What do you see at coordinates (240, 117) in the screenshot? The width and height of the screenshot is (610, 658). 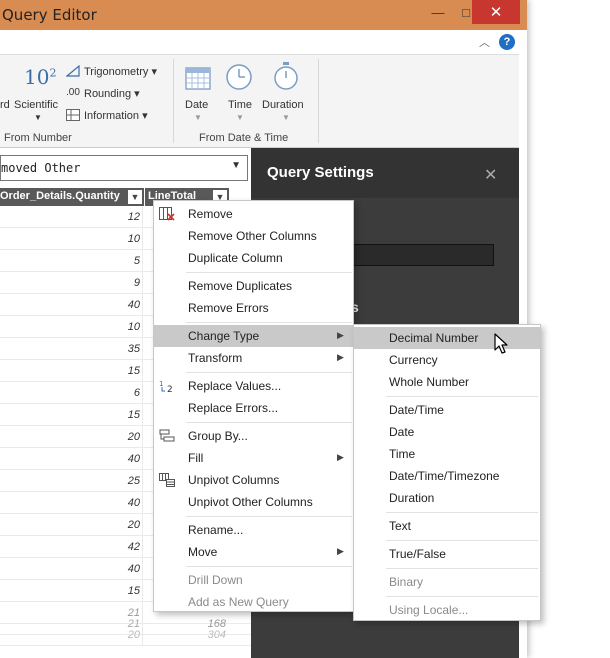 I see `time-dropdown-icon: ▼` at bounding box center [240, 117].